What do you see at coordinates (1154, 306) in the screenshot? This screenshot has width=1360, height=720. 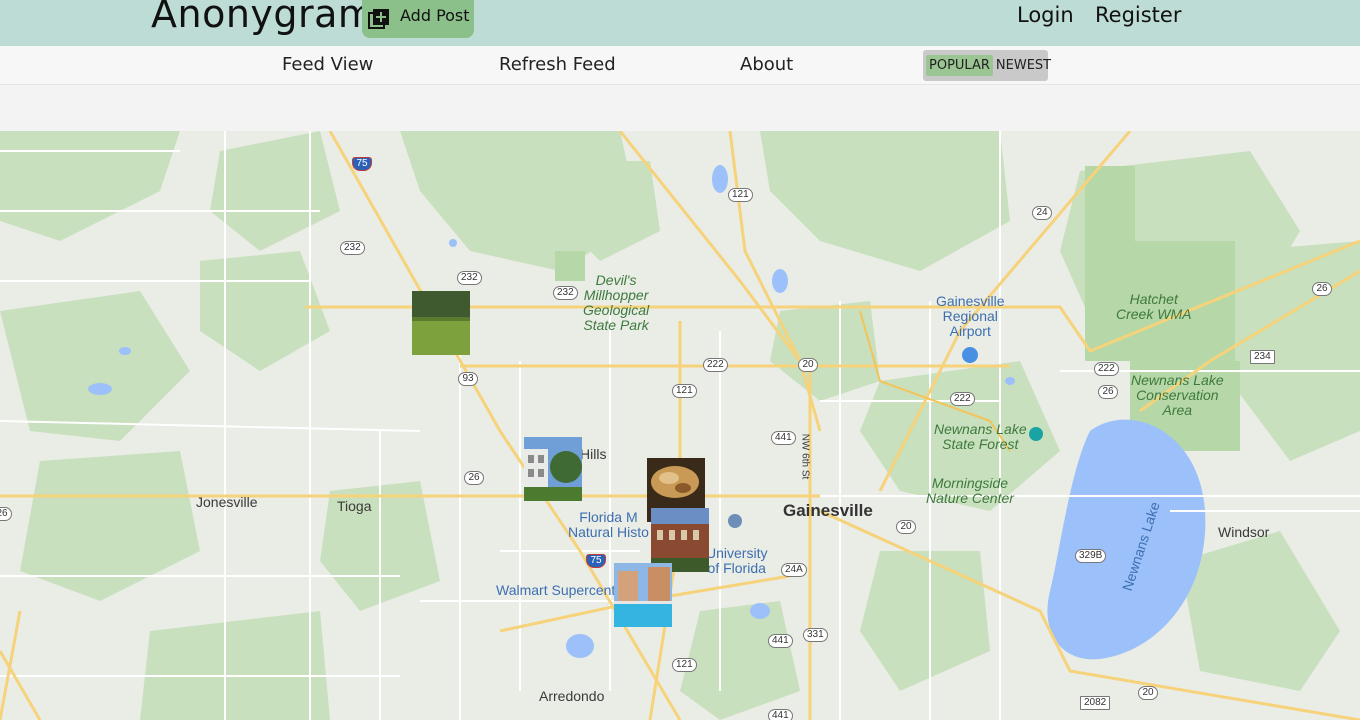 I see `hatchet-creek-label: Hatchet Creek WMA` at bounding box center [1154, 306].